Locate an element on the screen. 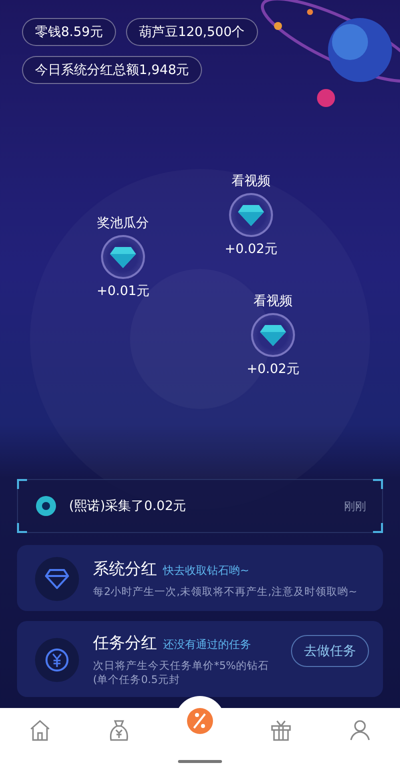 The height and width of the screenshot is (771, 400). balance-pill: 零钱8.59元 is located at coordinates (69, 32).